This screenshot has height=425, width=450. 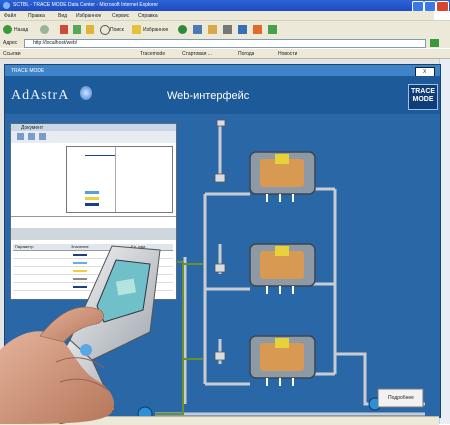 What do you see at coordinates (242, 29) in the screenshot?
I see `edit-icon` at bounding box center [242, 29].